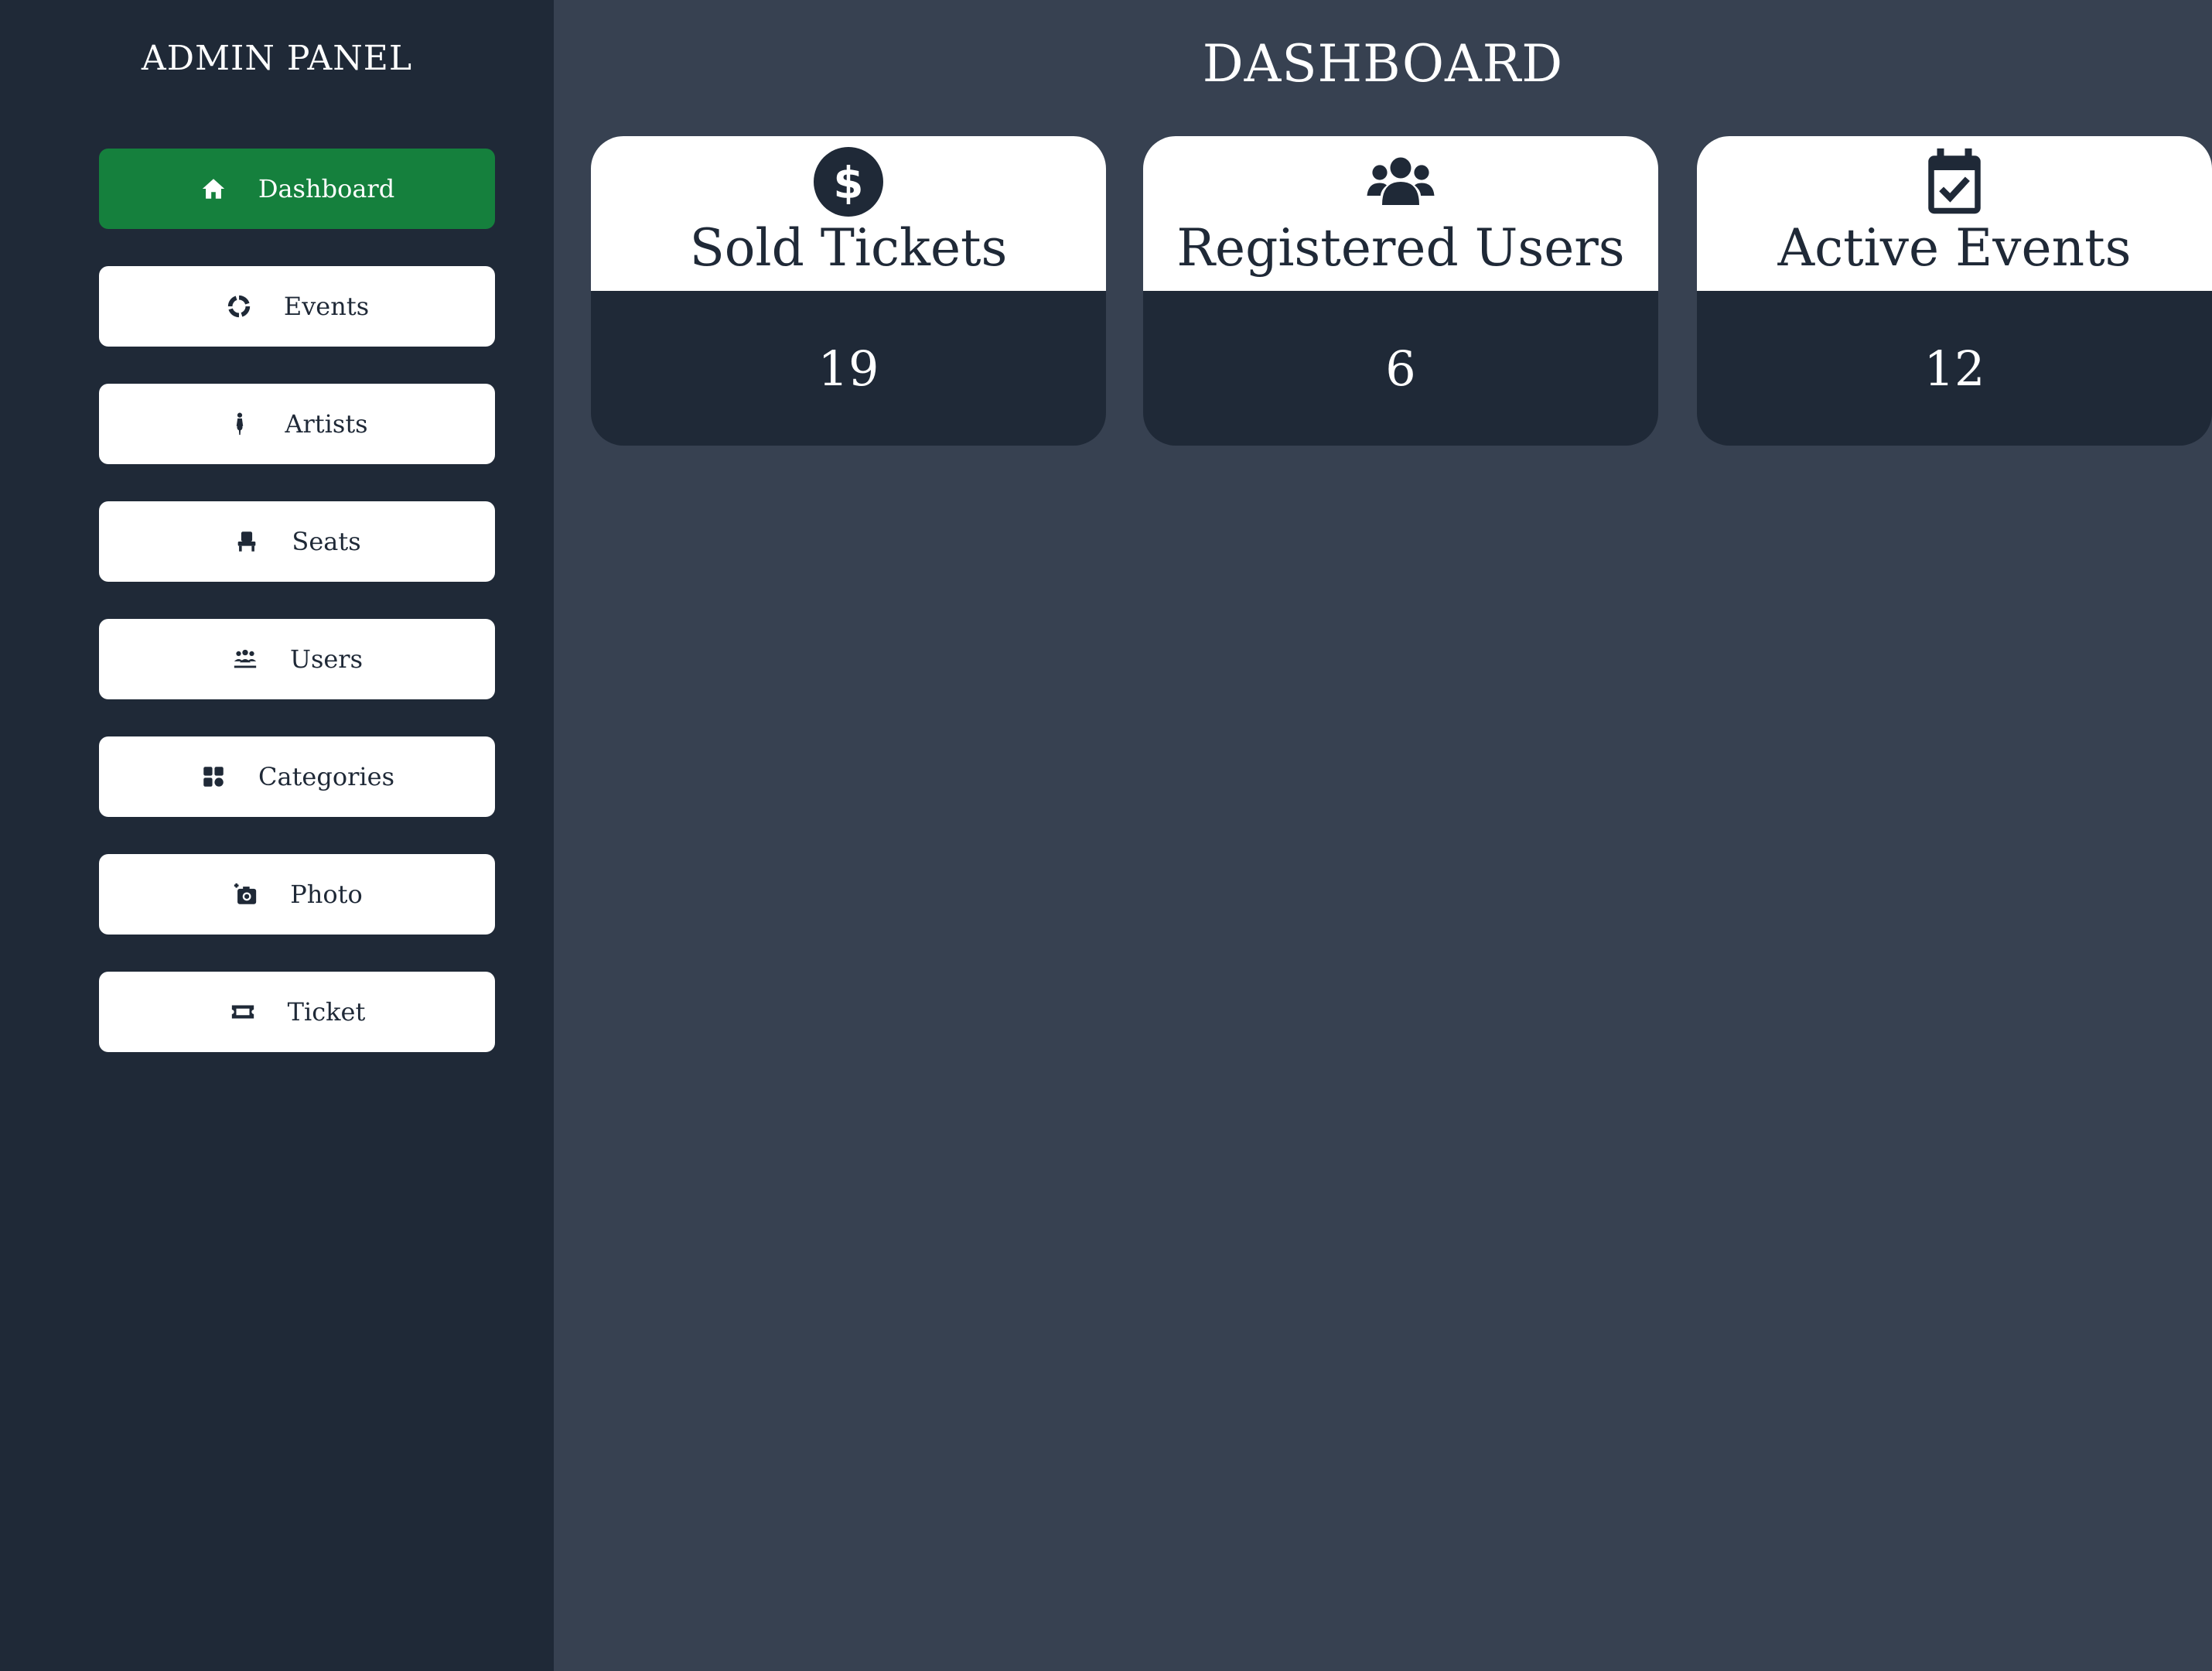  Describe the element at coordinates (326, 659) in the screenshot. I see `sidebar-item-label: Users` at that location.